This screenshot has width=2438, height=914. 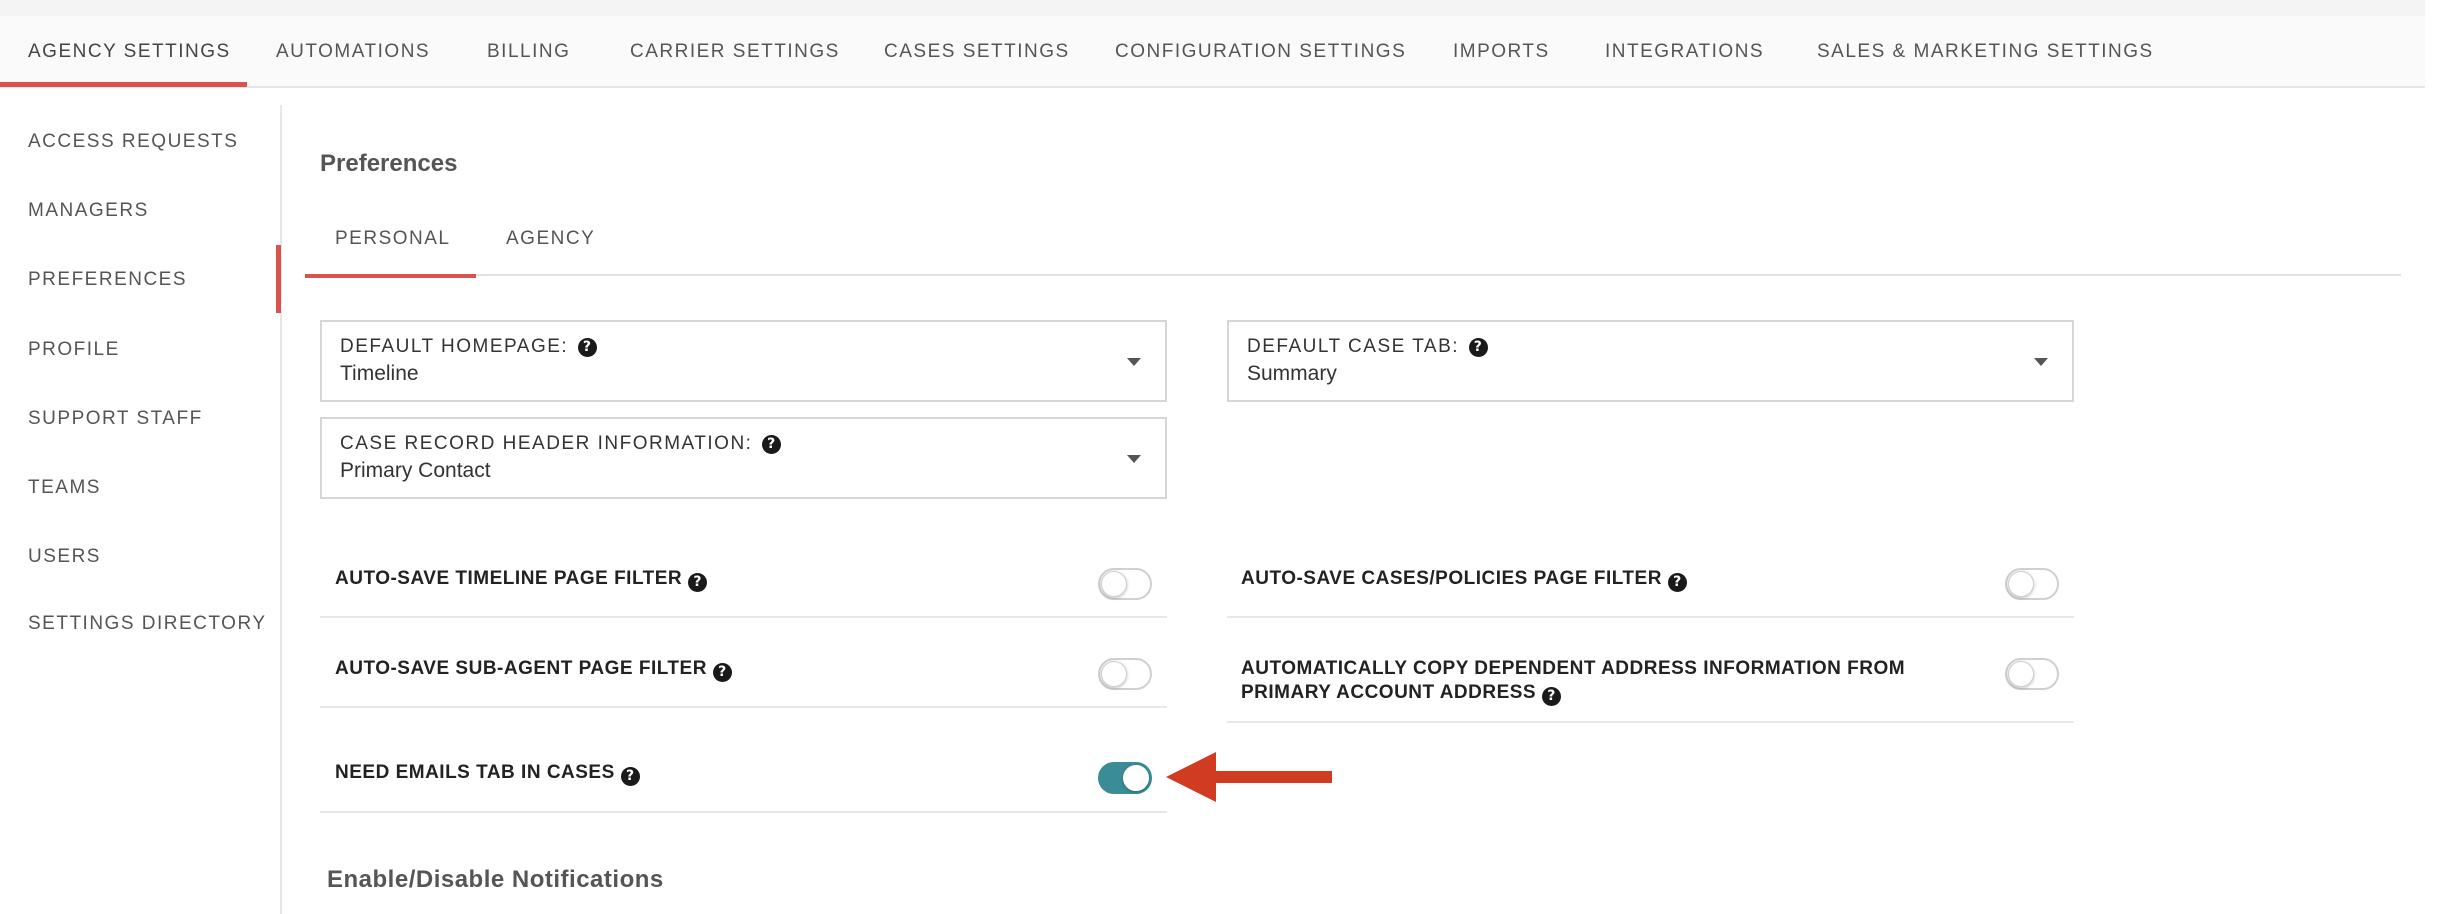 I want to click on sidebar-item-managers: MANAGERS, so click(x=88, y=211).